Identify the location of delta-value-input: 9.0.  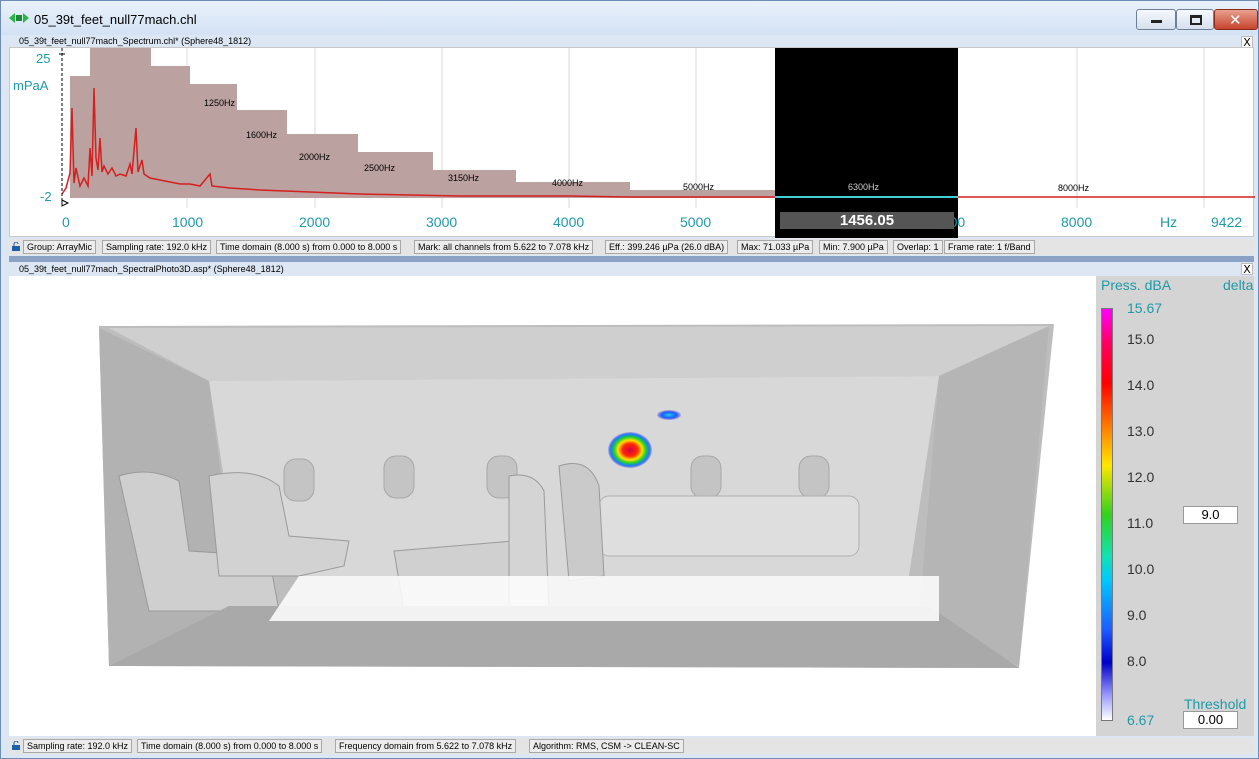
(1210, 515).